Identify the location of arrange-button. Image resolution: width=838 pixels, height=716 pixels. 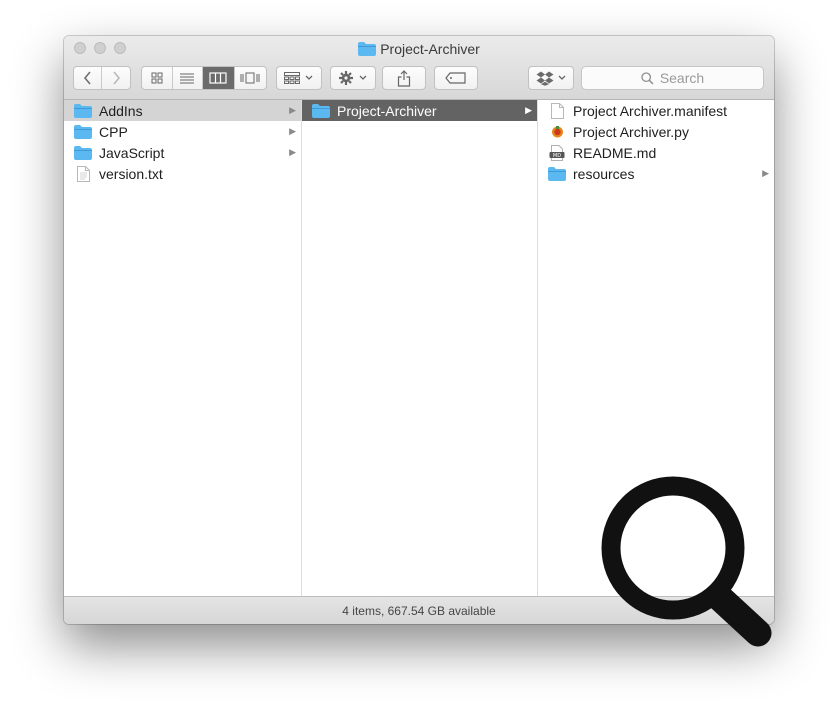
(299, 78).